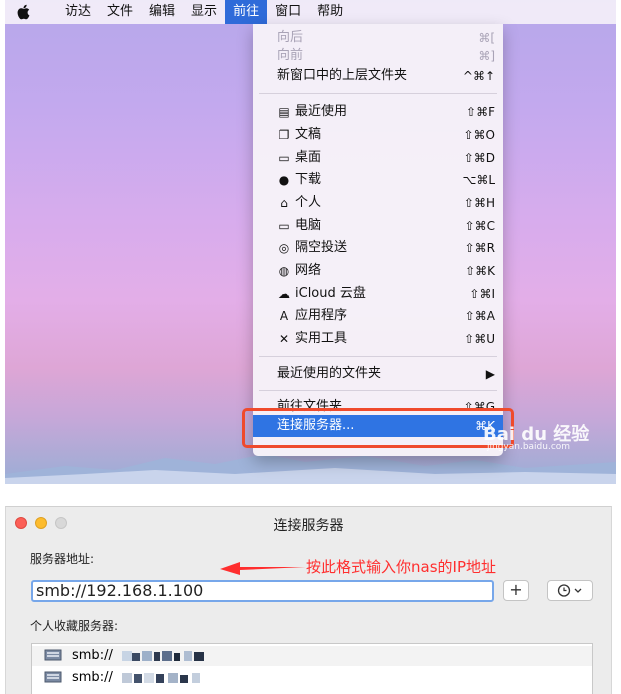 The image size is (621, 694). I want to click on menu-item-recent-folders: 最近使用的文件夹 ▶, so click(378, 374).